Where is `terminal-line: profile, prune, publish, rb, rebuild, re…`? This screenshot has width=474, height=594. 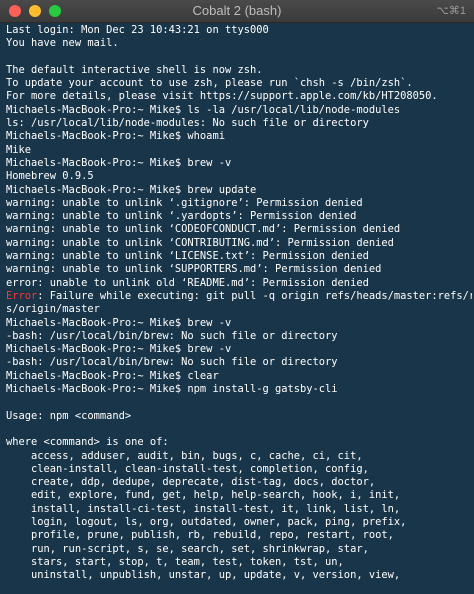 terminal-line: profile, prune, publish, rb, rebuild, re… is located at coordinates (239, 535).